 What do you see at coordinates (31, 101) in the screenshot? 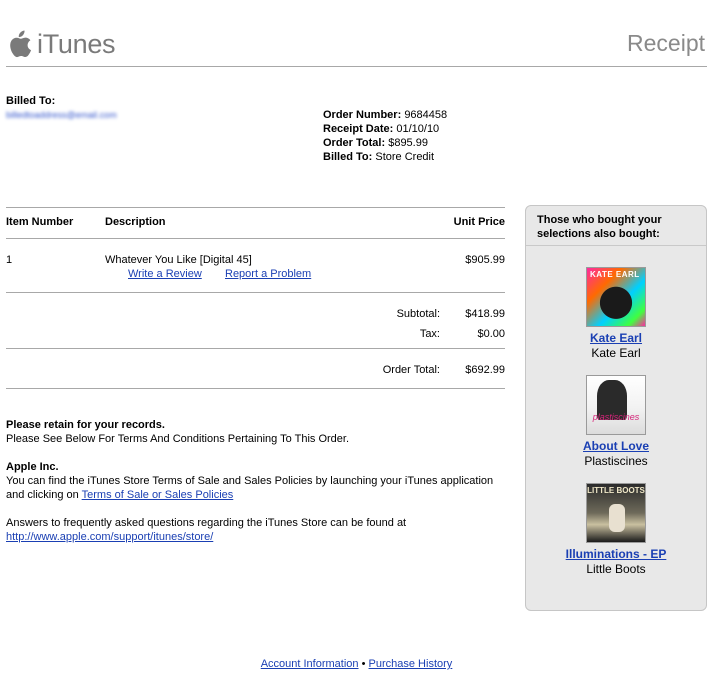
I see `billed-to-label: Billed To:` at bounding box center [31, 101].